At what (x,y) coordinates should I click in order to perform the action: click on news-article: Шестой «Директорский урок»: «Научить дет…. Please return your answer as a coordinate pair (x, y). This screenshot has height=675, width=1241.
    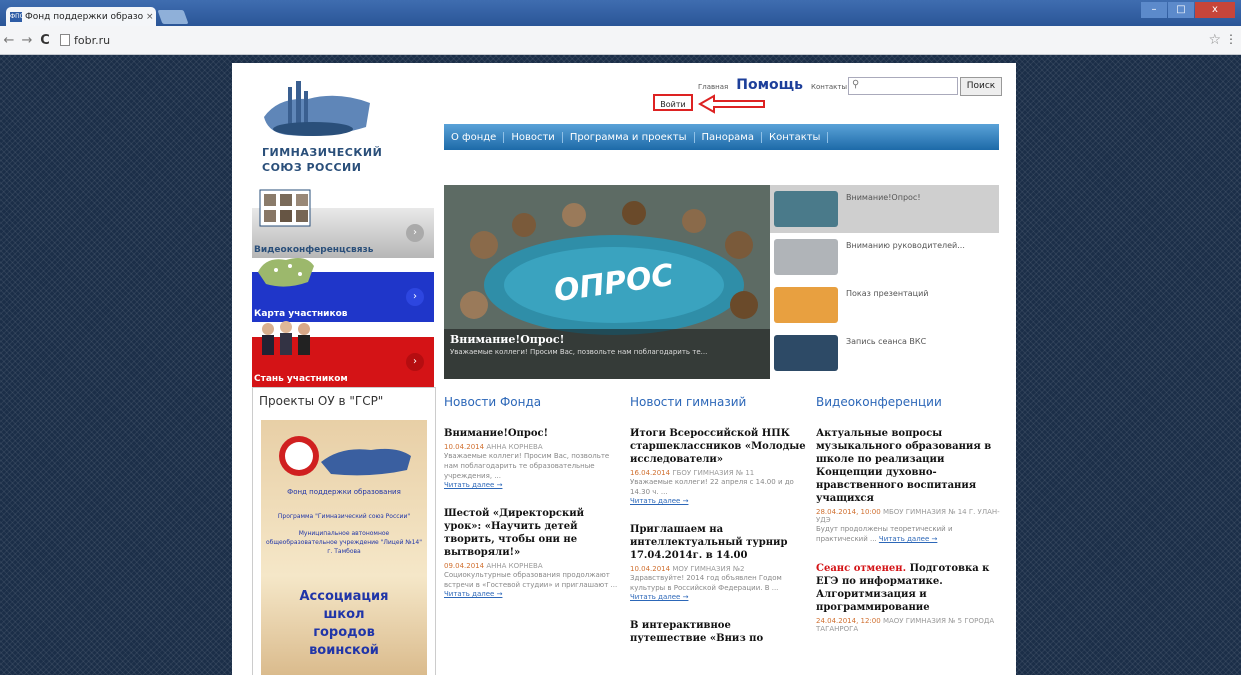
    Looking at the image, I should click on (532, 552).